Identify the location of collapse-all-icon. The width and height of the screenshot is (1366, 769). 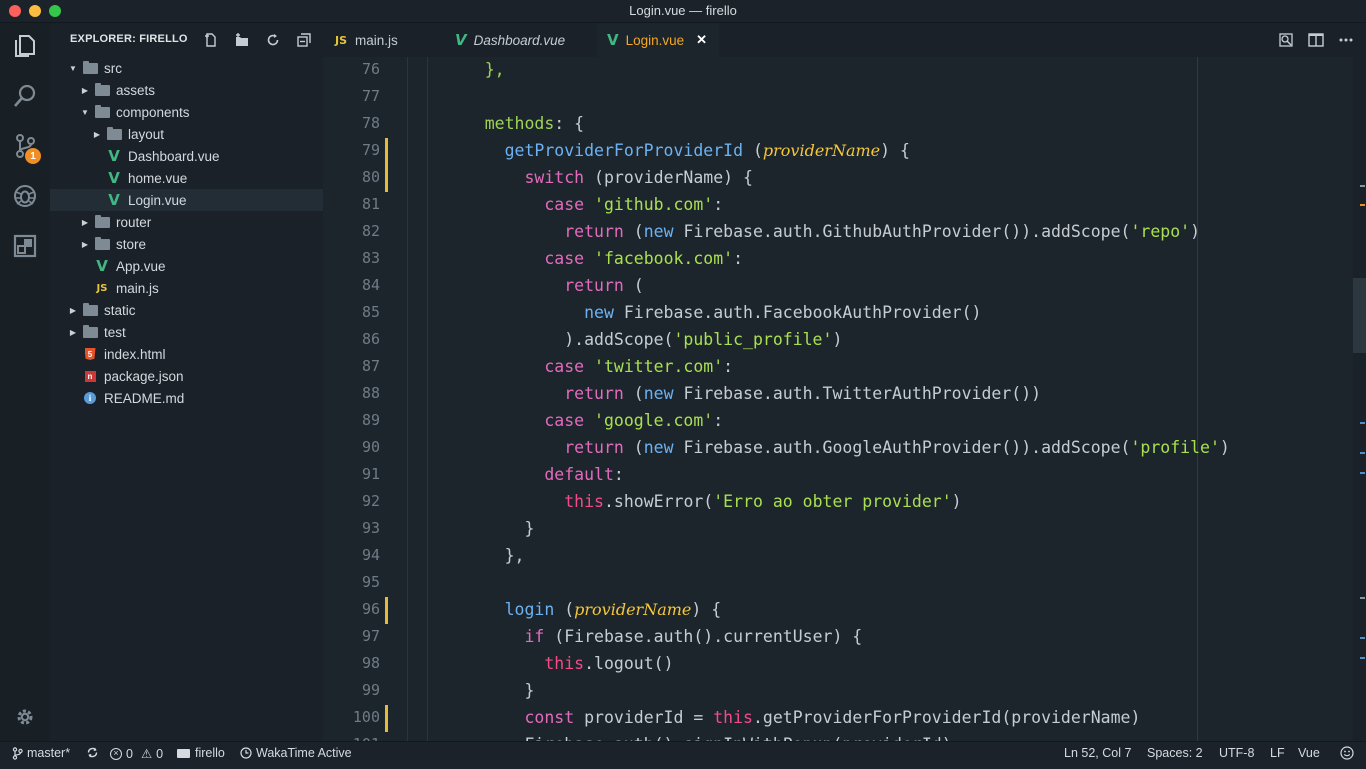
(303, 40).